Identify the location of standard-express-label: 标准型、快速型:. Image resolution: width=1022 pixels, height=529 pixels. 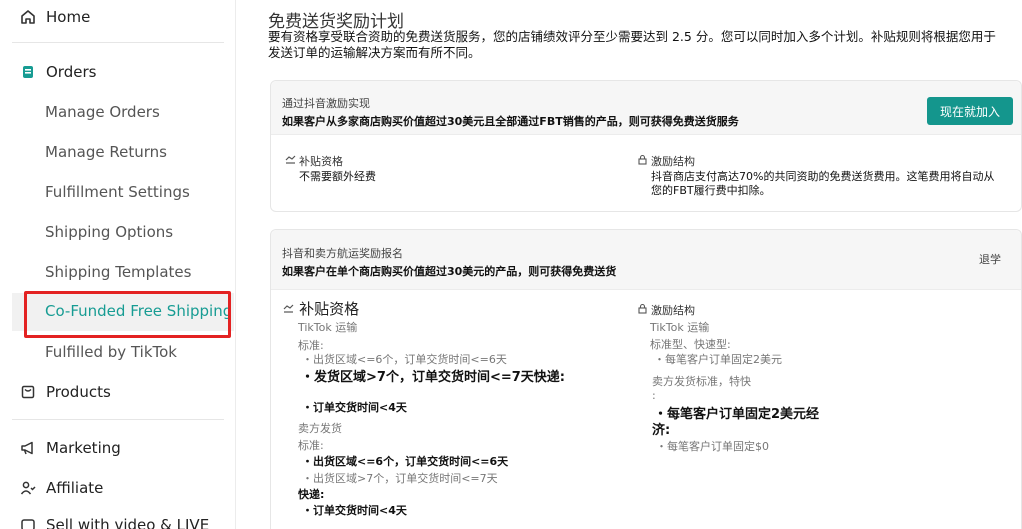
(690, 344).